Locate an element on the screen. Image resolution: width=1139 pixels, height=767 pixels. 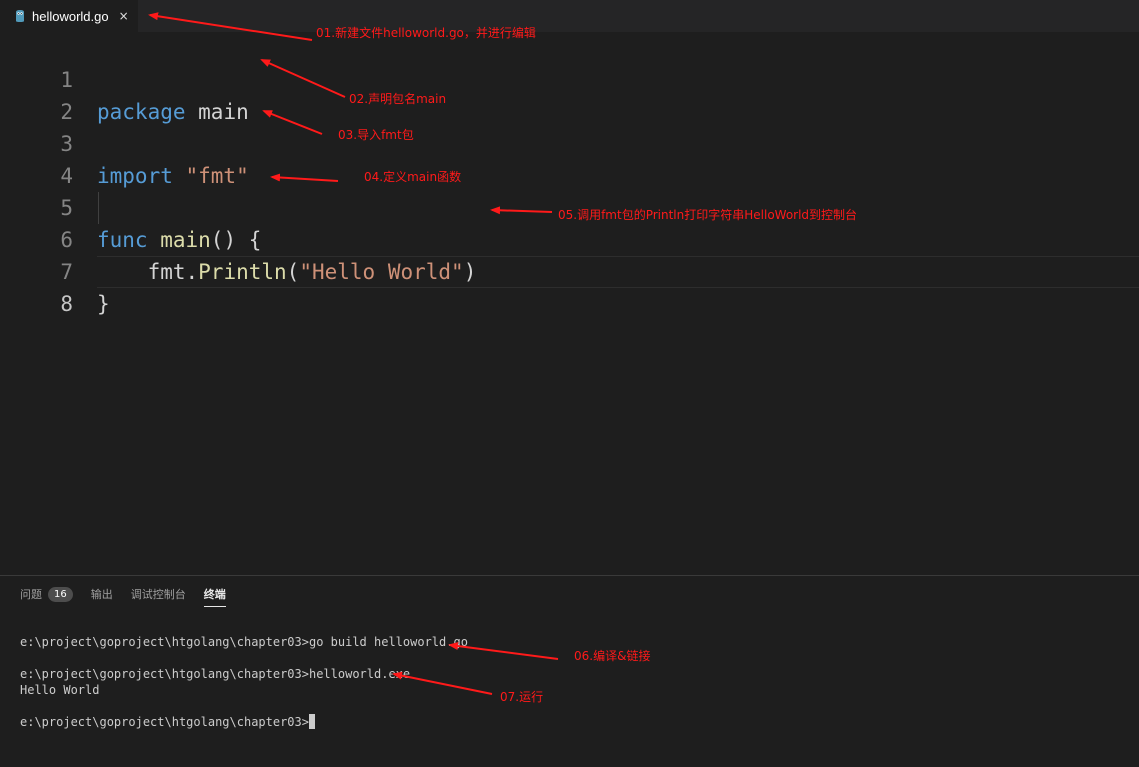
tab-problems: 问题 16 is located at coordinates (46, 594).